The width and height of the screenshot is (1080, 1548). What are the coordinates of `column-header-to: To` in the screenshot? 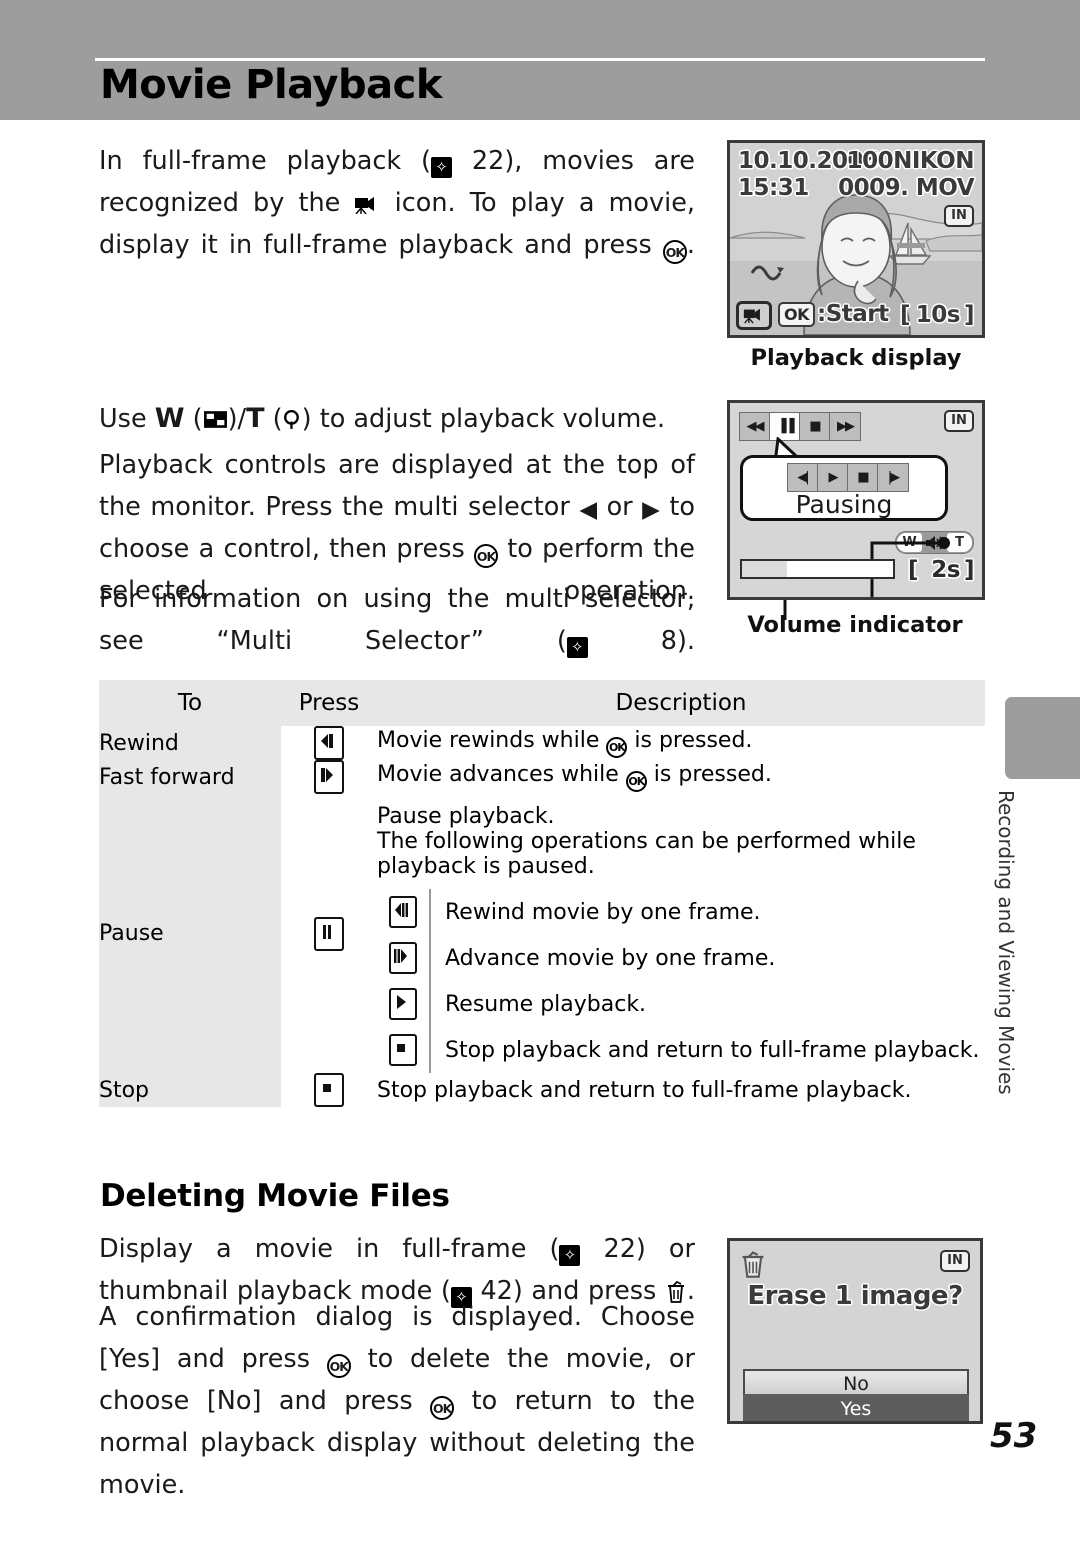 It's located at (190, 703).